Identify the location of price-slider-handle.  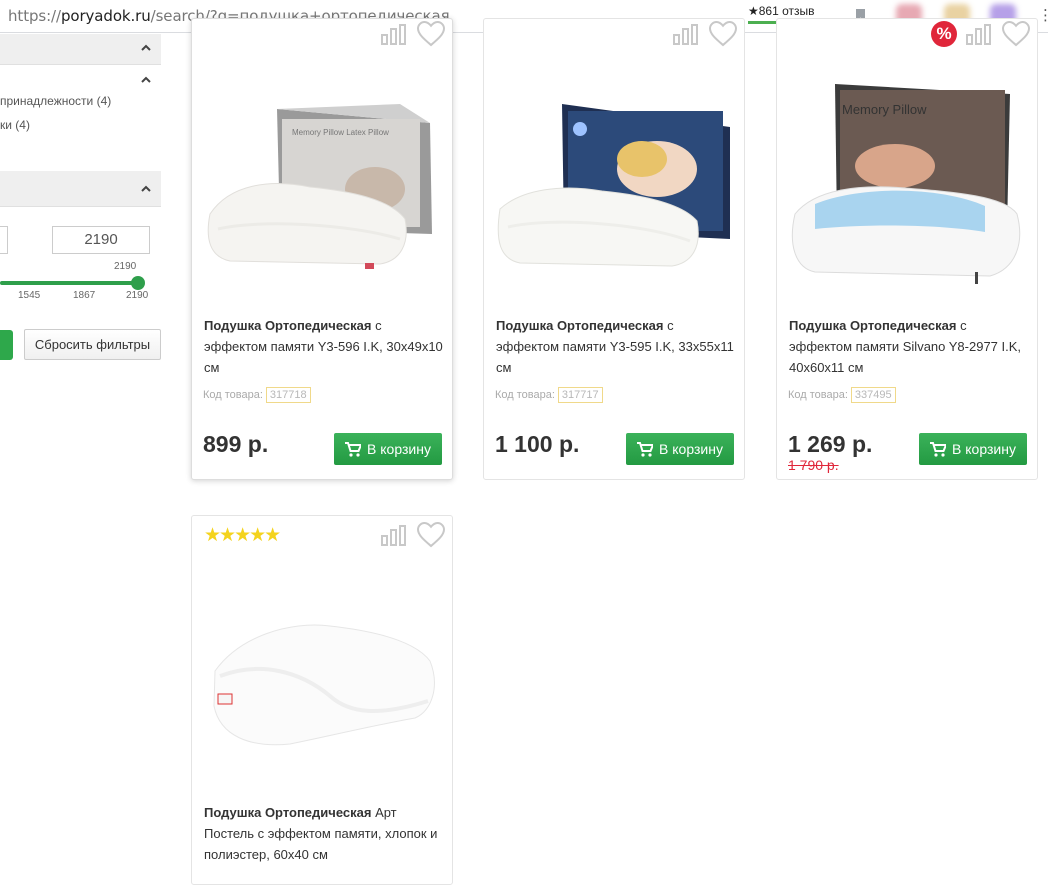
(138, 283).